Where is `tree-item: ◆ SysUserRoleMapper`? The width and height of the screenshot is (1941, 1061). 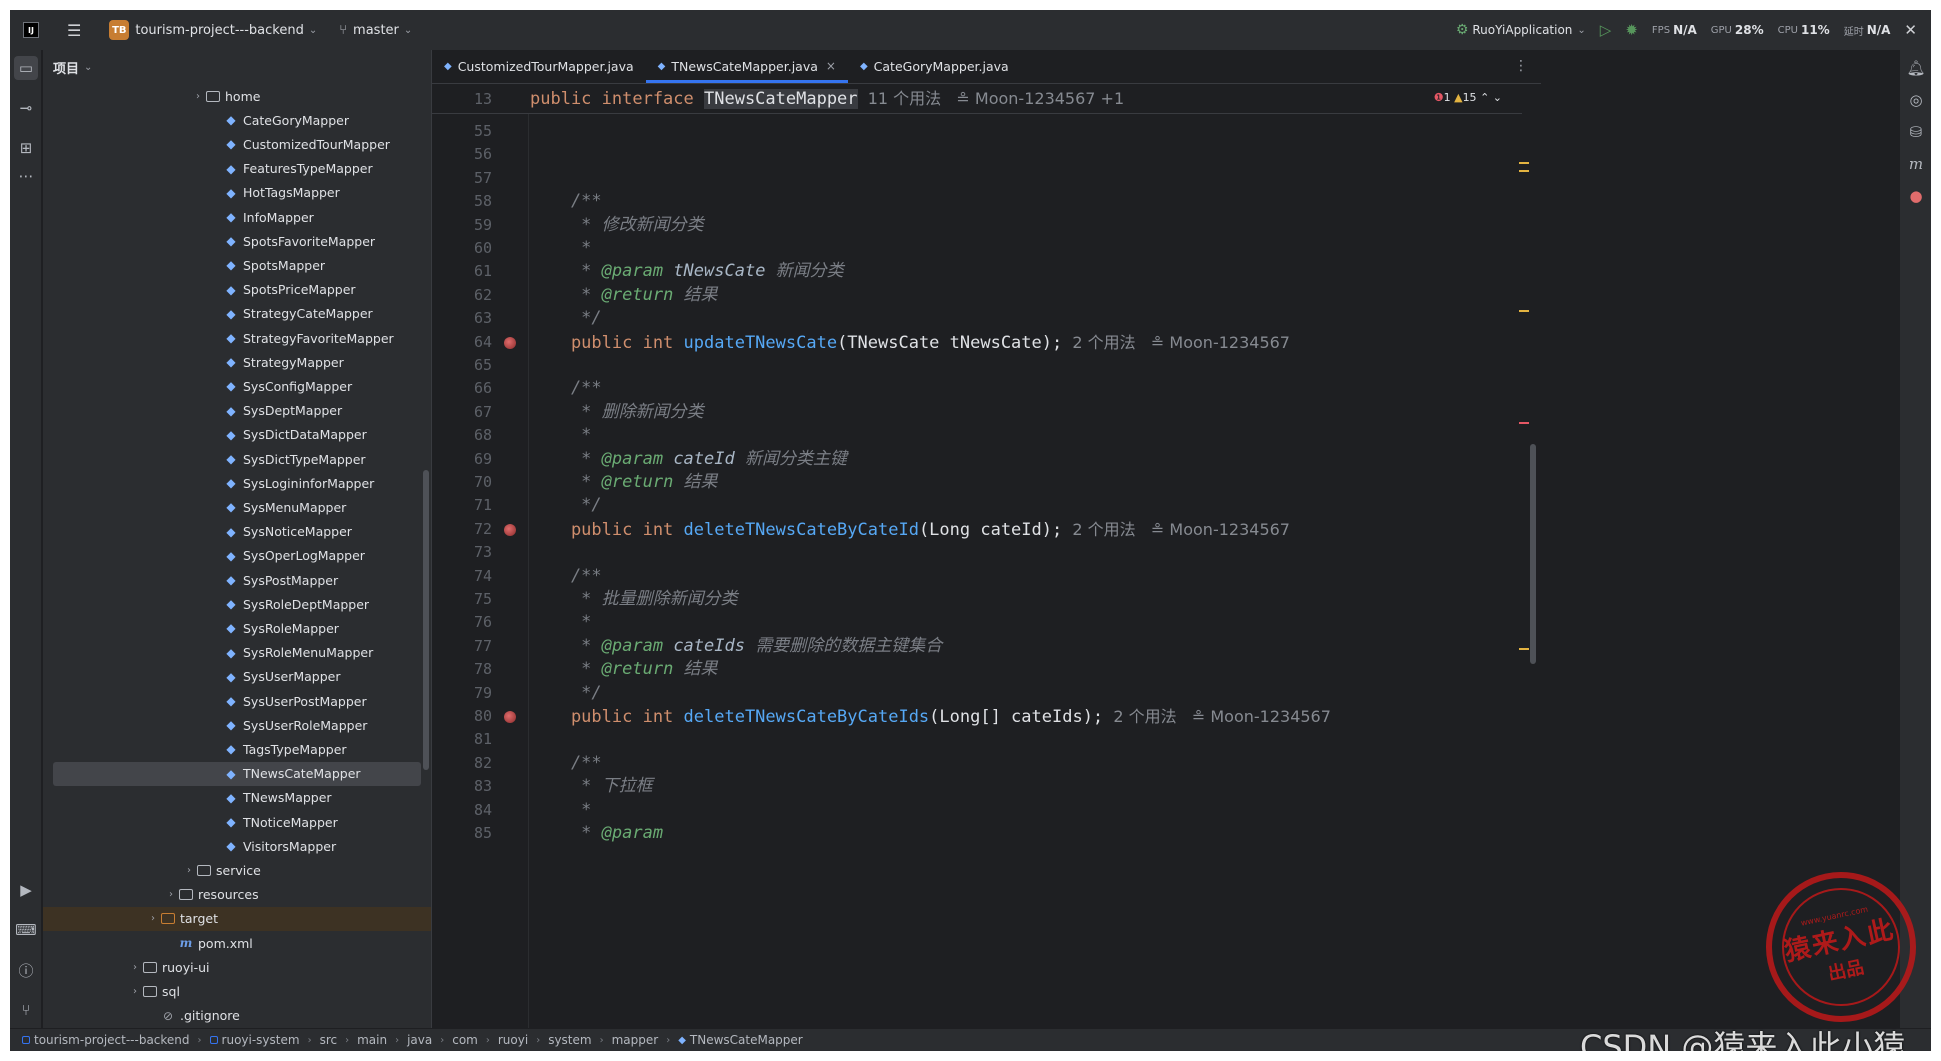
tree-item: ◆ SysUserRoleMapper is located at coordinates (237, 725).